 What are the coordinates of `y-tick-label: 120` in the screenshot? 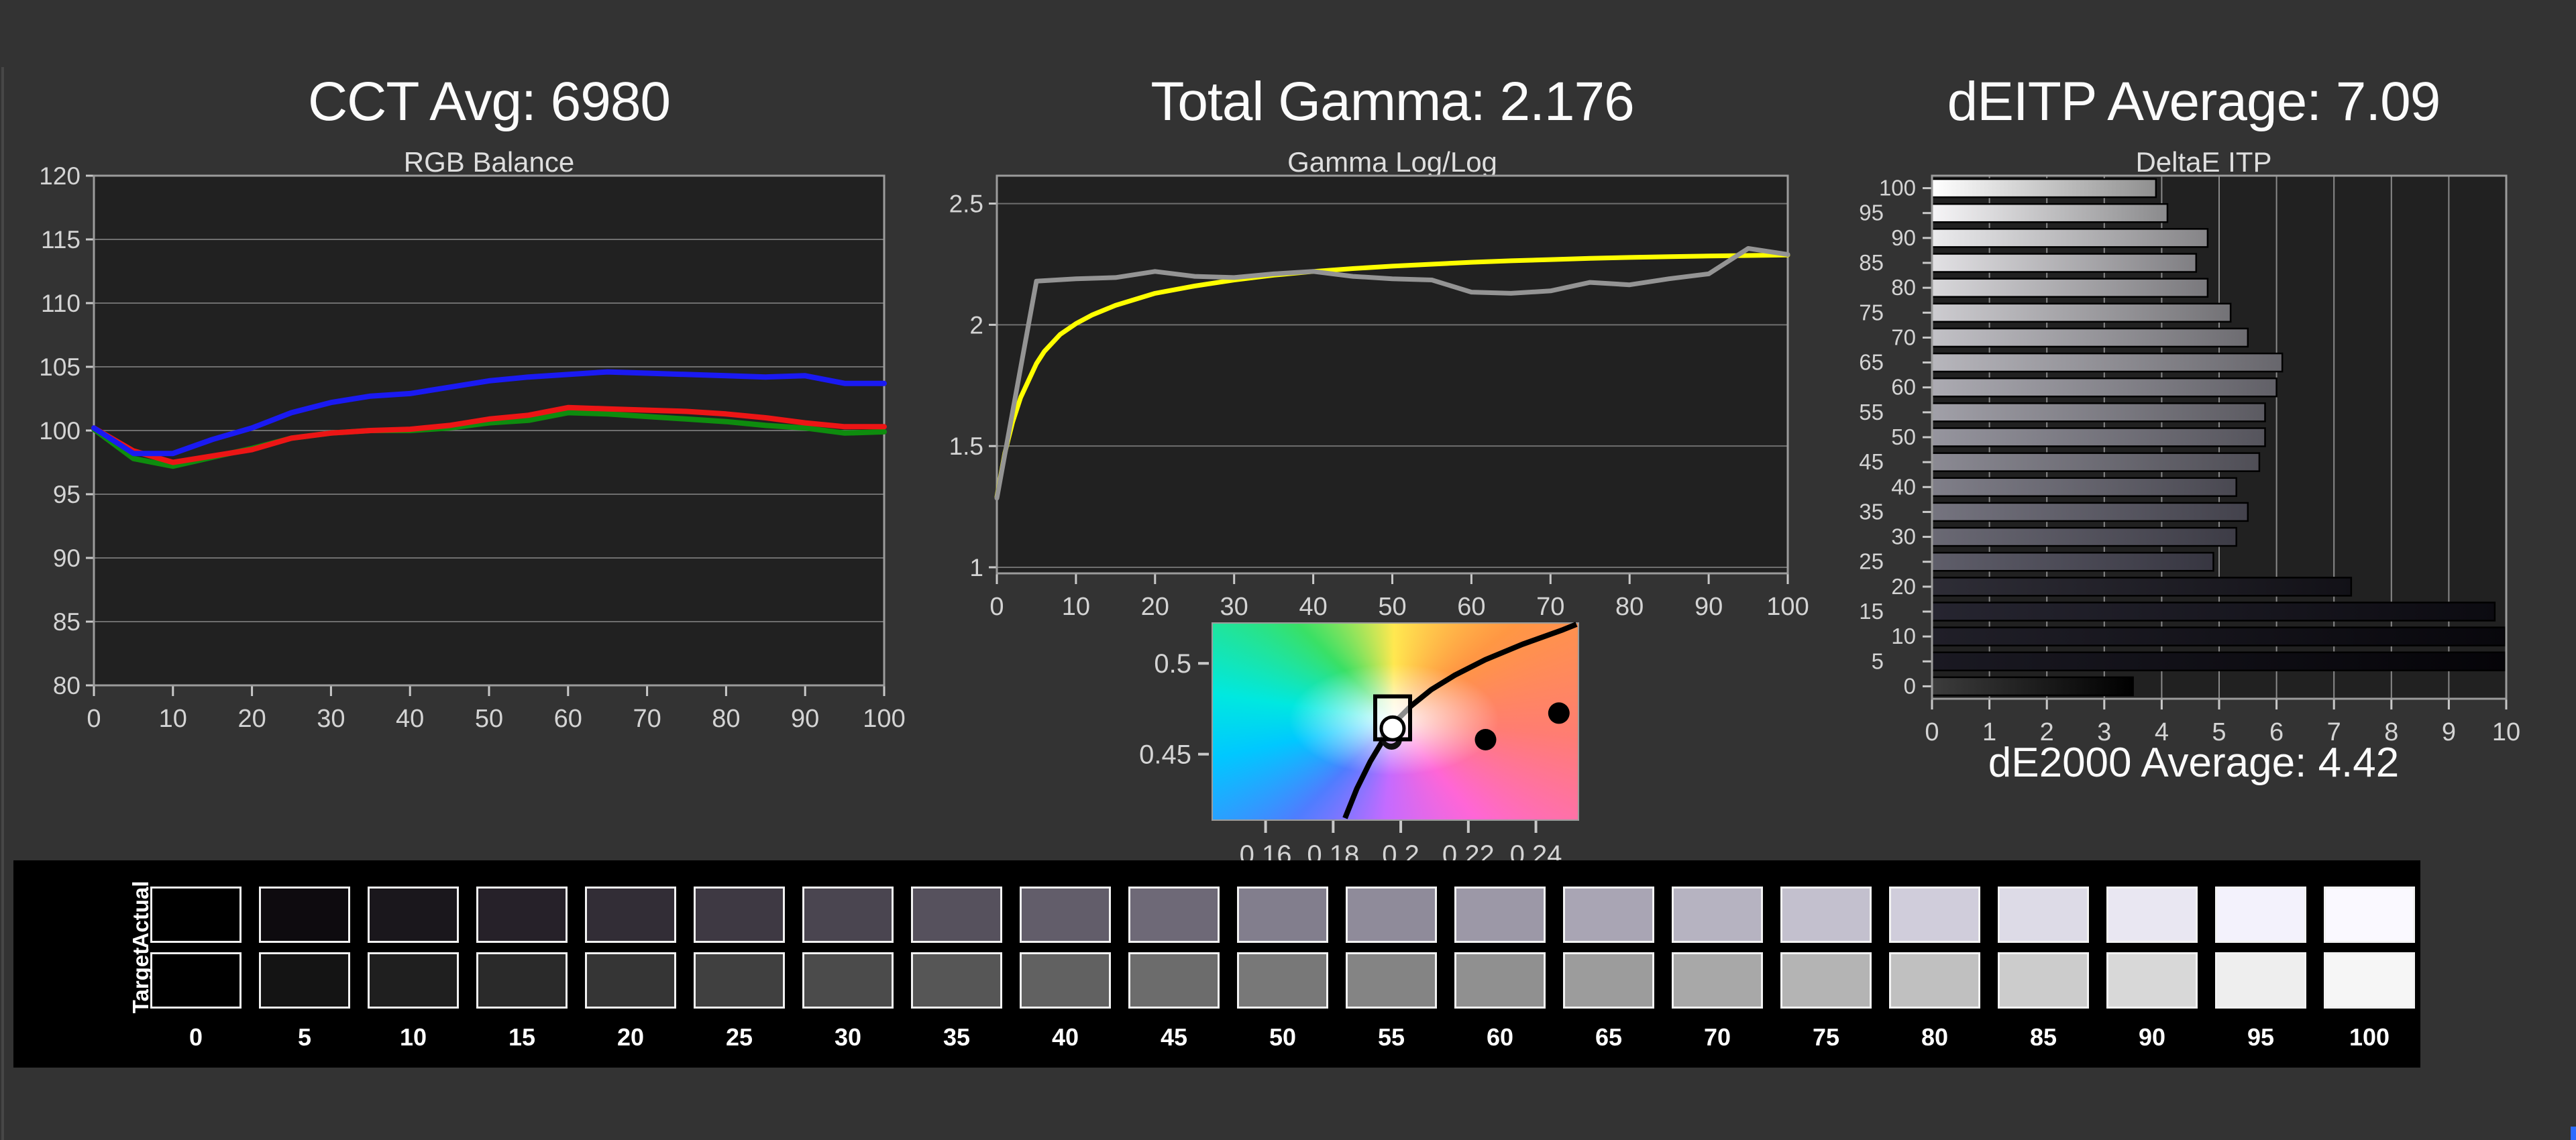 It's located at (59, 176).